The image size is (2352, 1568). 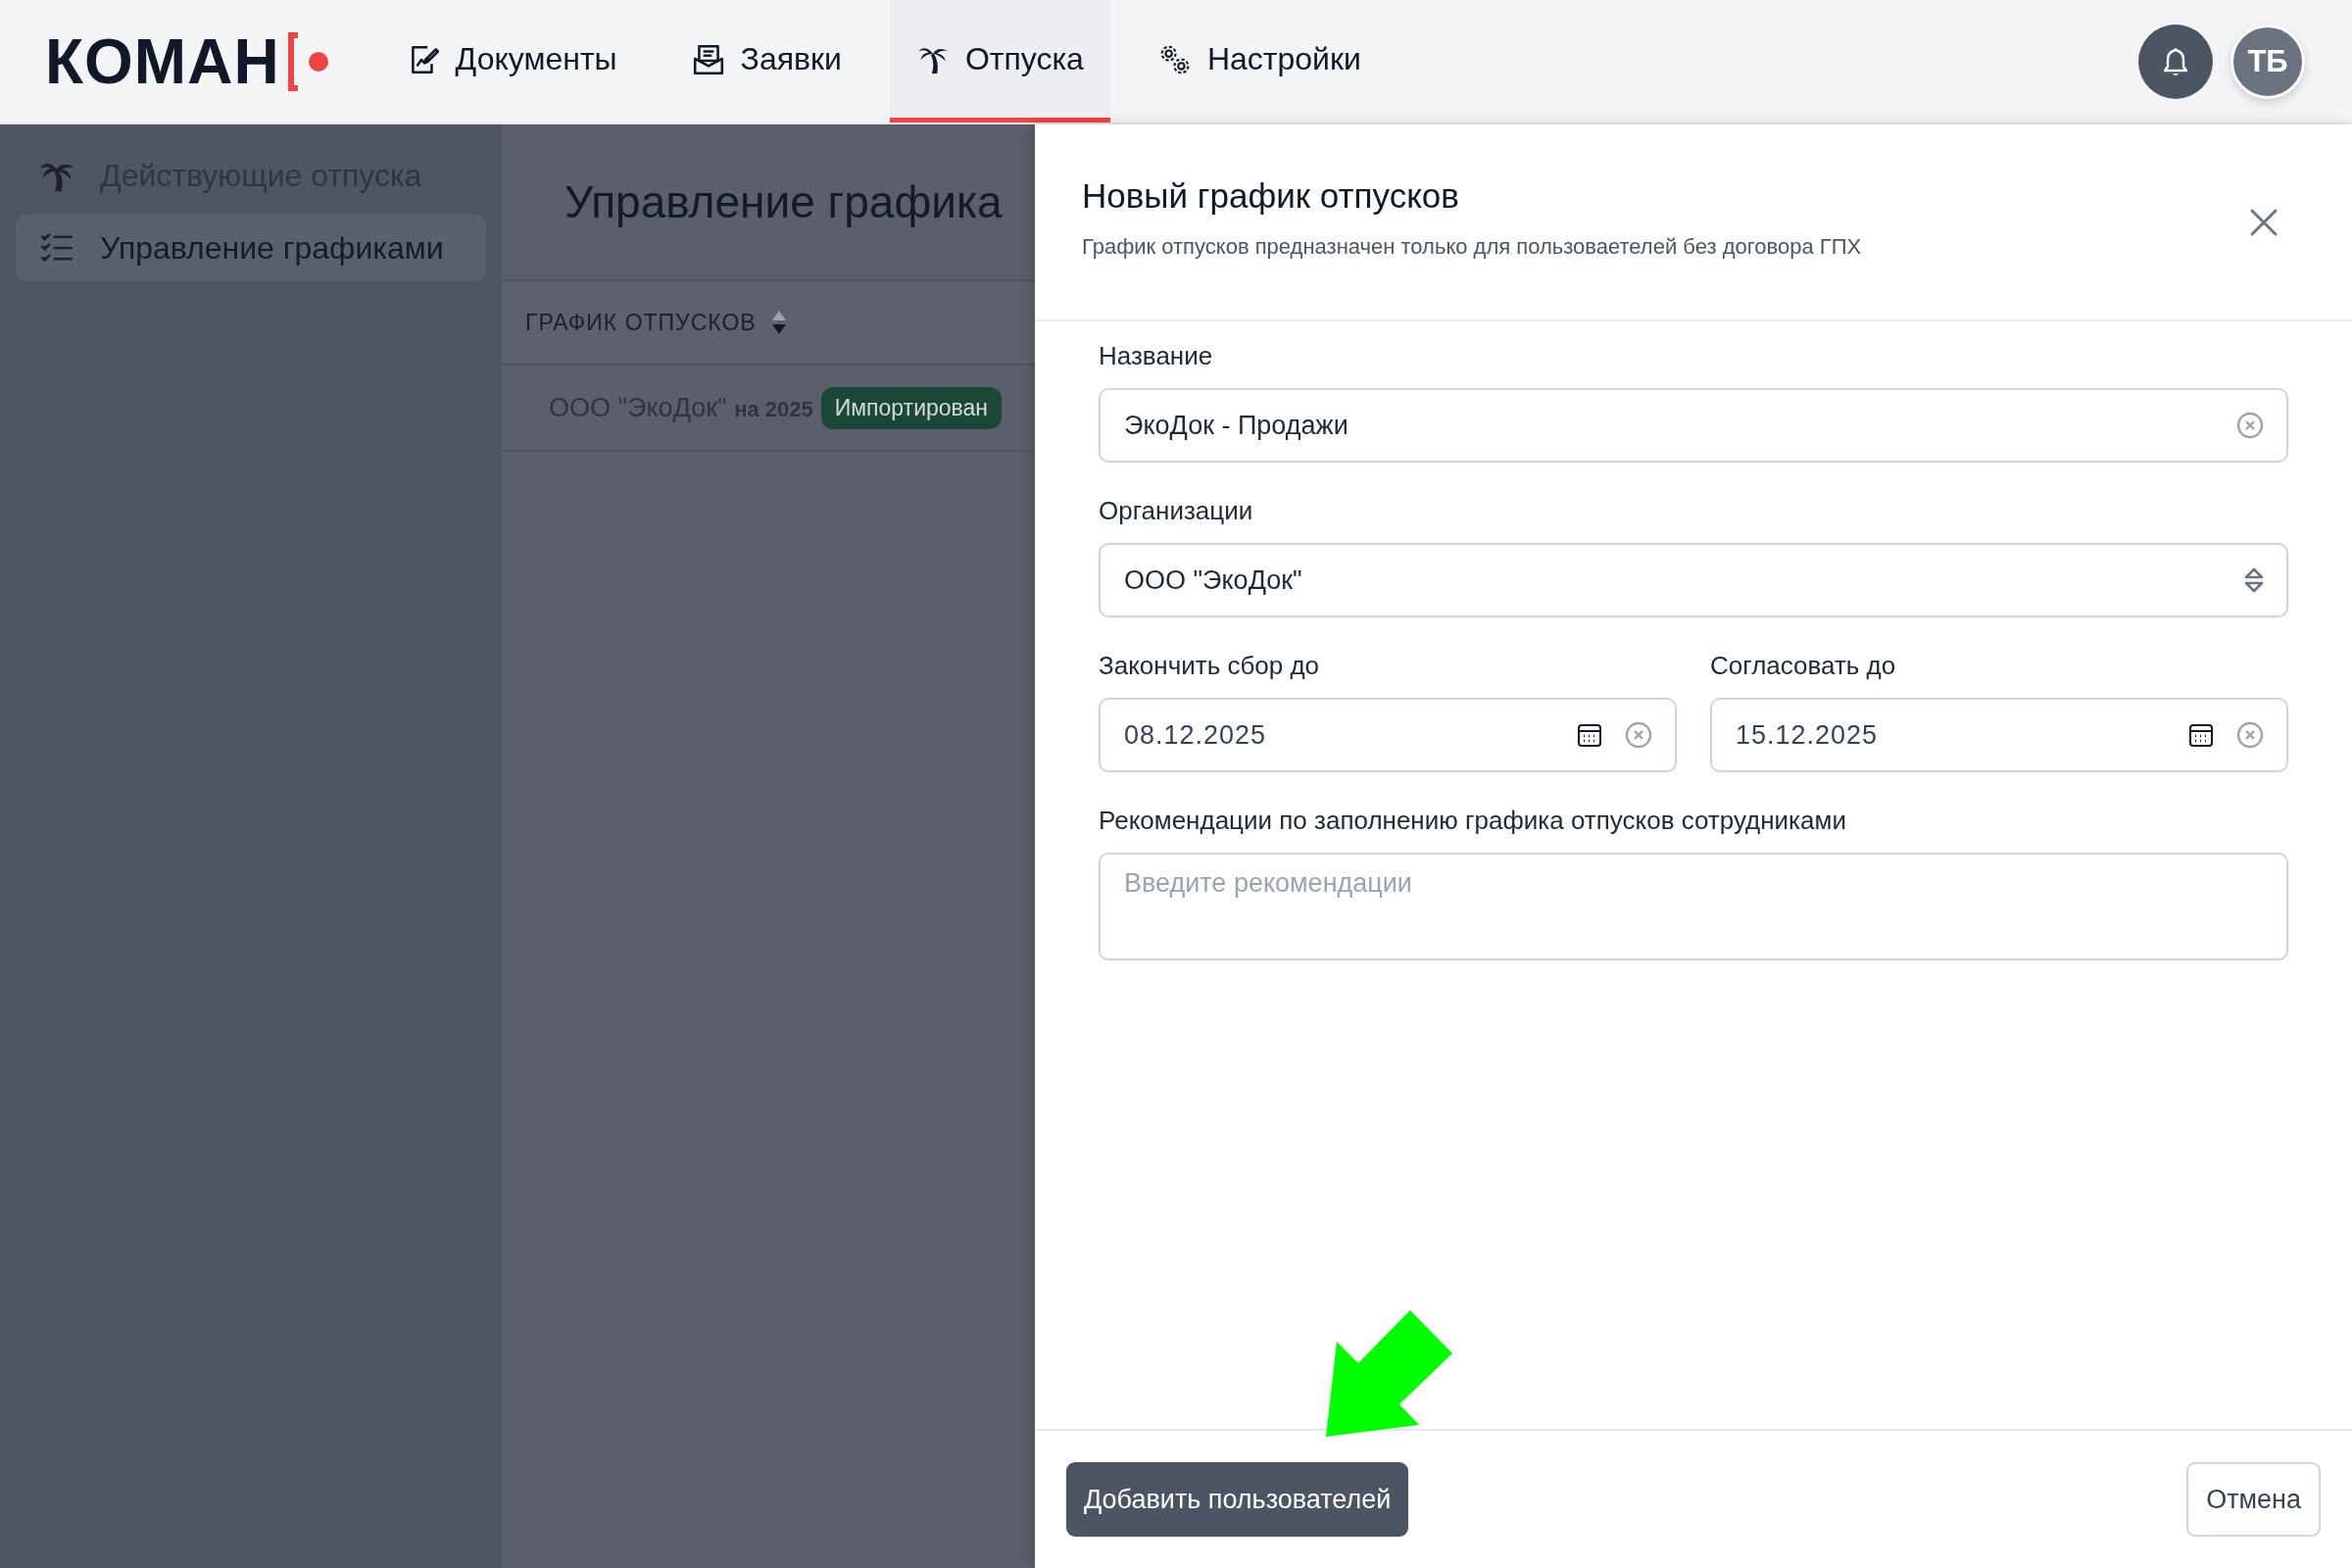 What do you see at coordinates (1237, 1499) in the screenshot?
I see `add-users-button: Добавить пользователей` at bounding box center [1237, 1499].